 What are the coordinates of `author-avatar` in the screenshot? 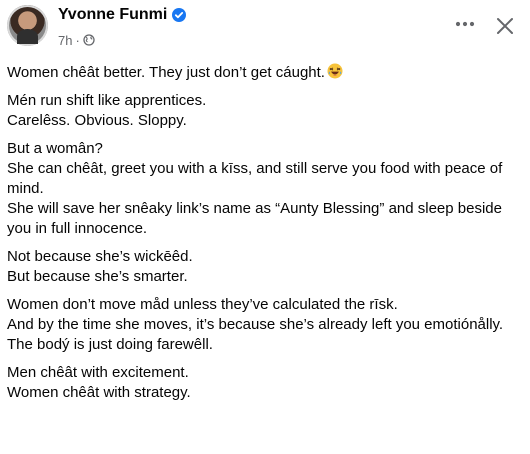 It's located at (27, 25).